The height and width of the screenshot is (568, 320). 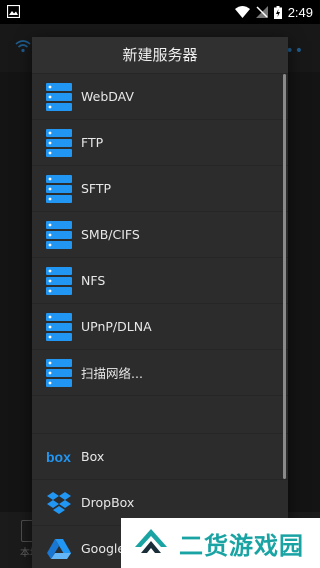 I want to click on battery-charging-icon, so click(x=277, y=12).